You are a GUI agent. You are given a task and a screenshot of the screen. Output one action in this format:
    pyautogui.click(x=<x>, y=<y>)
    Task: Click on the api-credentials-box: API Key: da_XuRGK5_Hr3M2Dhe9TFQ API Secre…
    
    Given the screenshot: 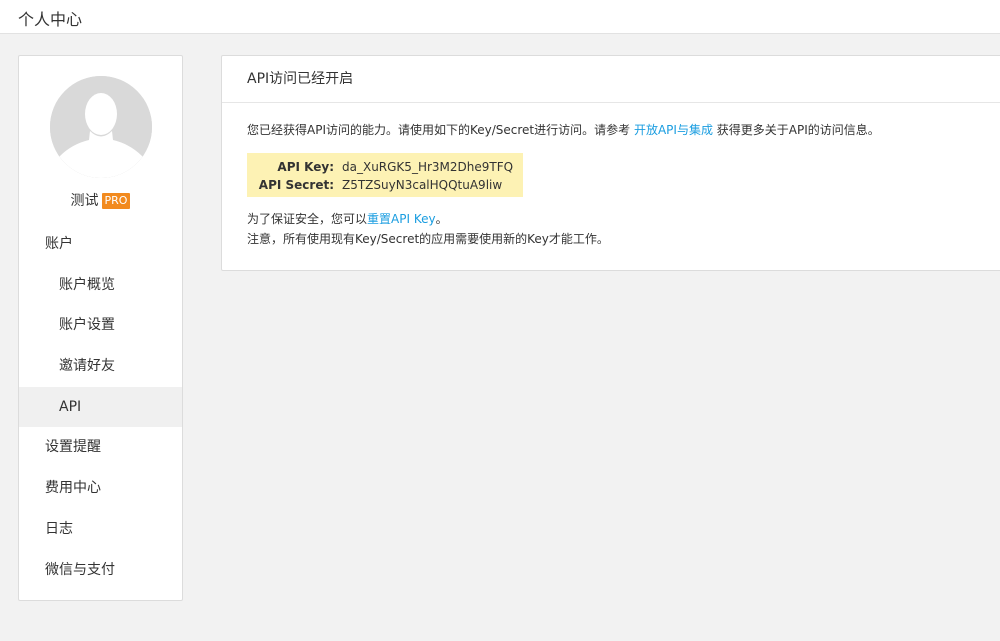 What is the action you would take?
    pyautogui.click(x=385, y=175)
    